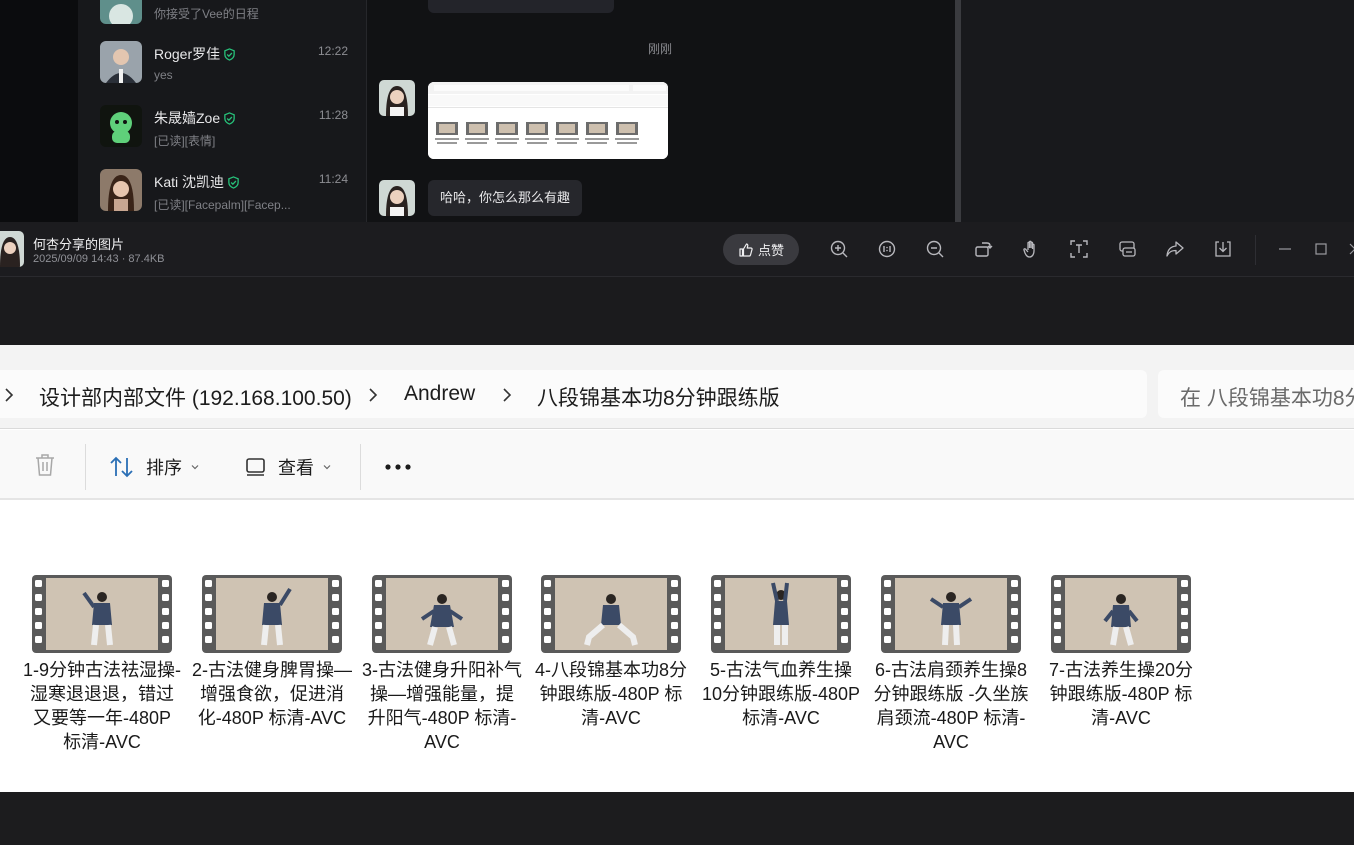 This screenshot has width=1354, height=845. I want to click on conversation-item: 朱晟嫱Zoe 11:28 [已读][表情], so click(222, 128).